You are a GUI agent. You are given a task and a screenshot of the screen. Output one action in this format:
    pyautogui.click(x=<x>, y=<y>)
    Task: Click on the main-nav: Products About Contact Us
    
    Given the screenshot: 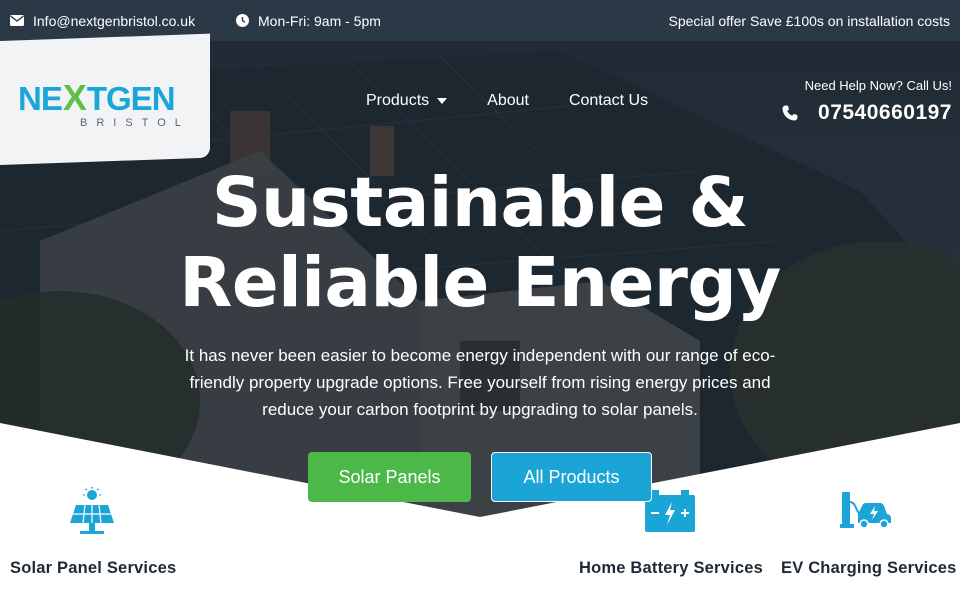 What is the action you would take?
    pyautogui.click(x=527, y=101)
    